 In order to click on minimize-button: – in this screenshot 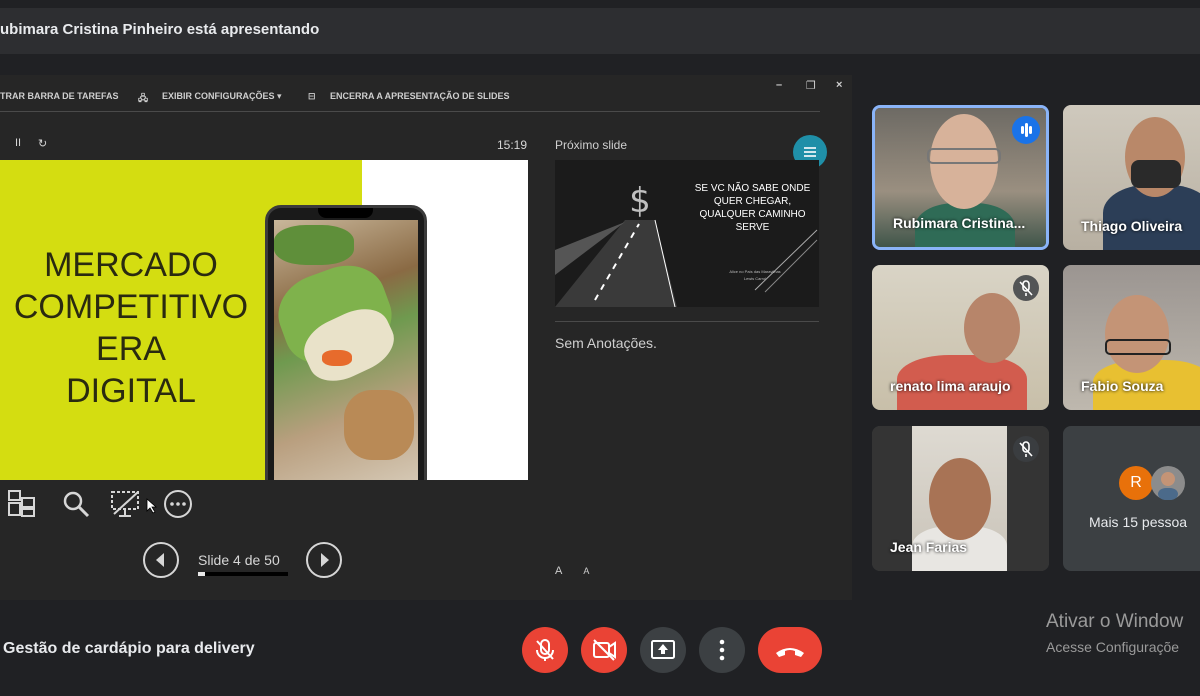, I will do `click(779, 85)`.